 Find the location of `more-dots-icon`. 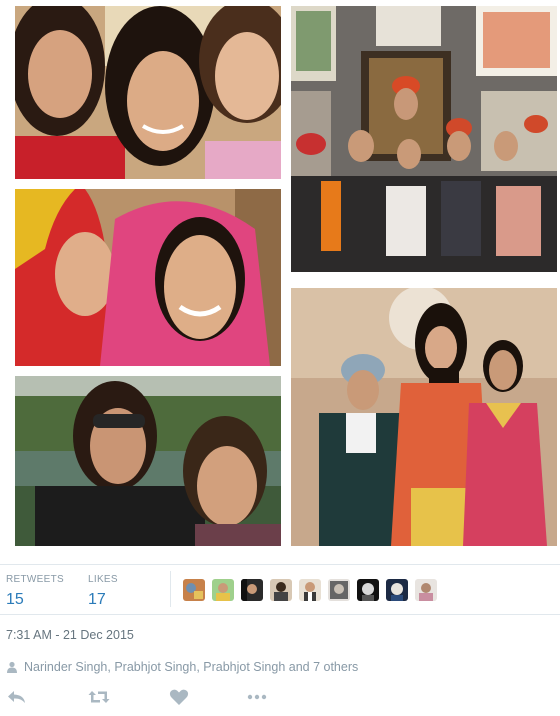

more-dots-icon is located at coordinates (257, 697).